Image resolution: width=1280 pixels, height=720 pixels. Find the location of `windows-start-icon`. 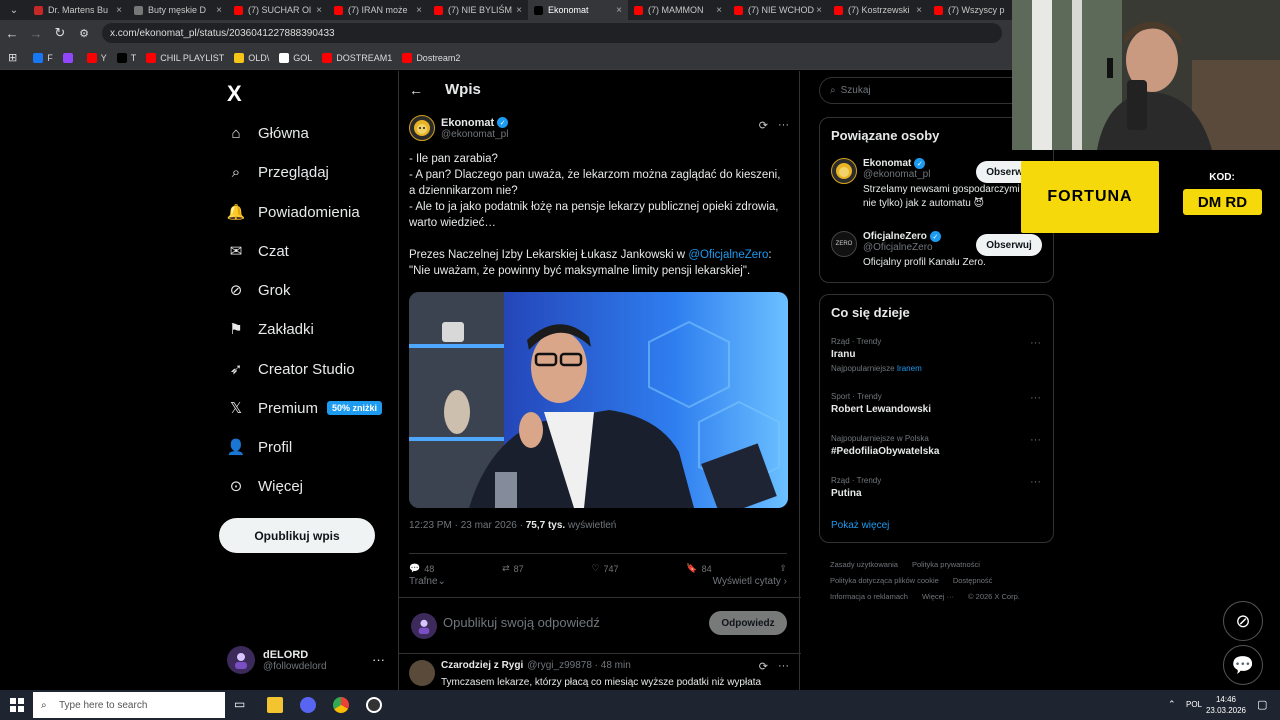

windows-start-icon is located at coordinates (17, 705).